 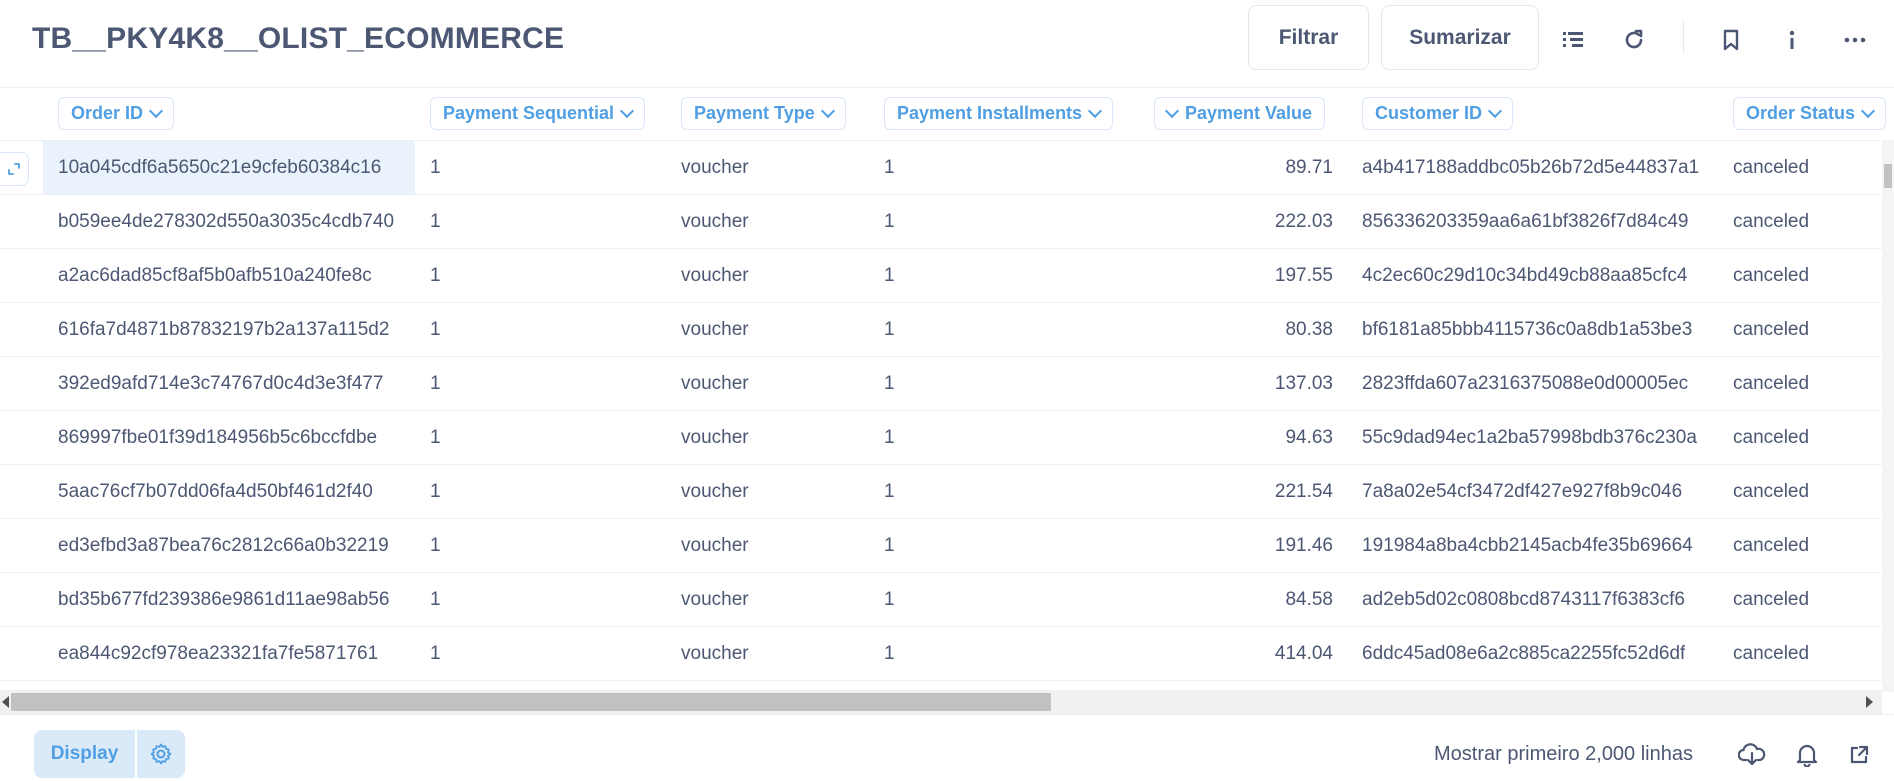 What do you see at coordinates (1240, 113) in the screenshot?
I see `column-header-payment-value: Payment Value` at bounding box center [1240, 113].